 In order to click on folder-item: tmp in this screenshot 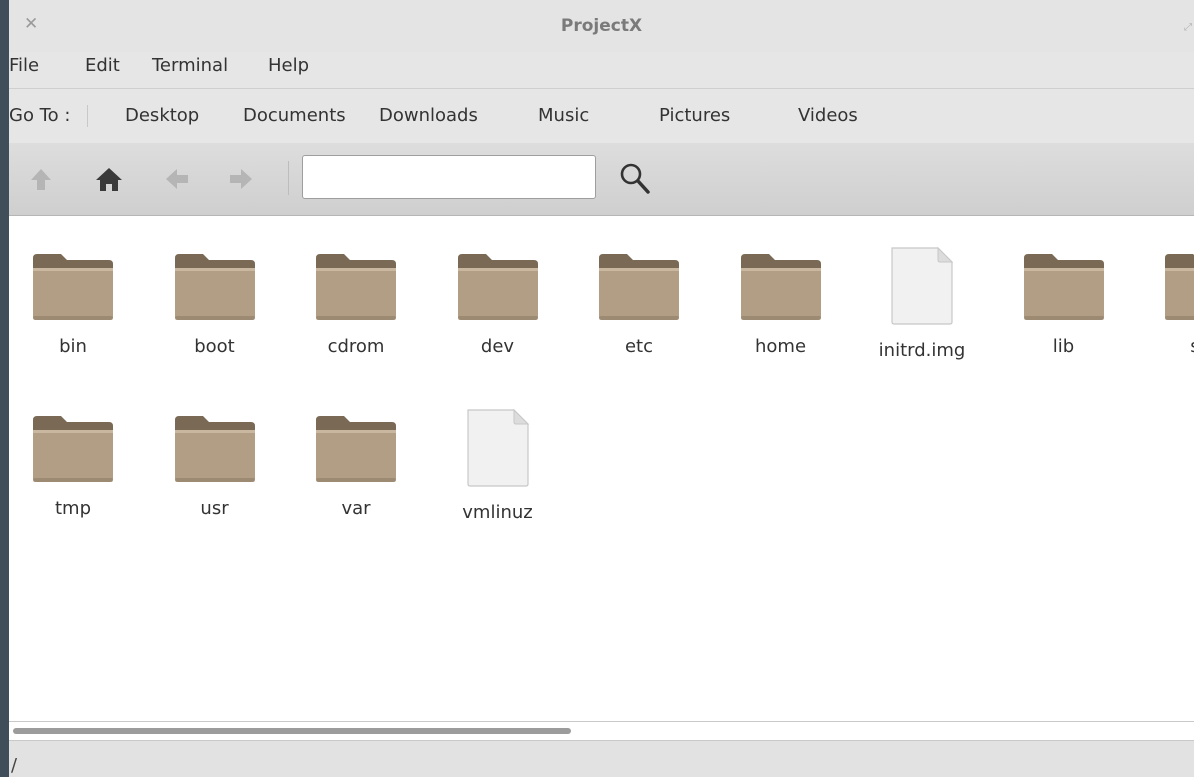, I will do `click(73, 463)`.